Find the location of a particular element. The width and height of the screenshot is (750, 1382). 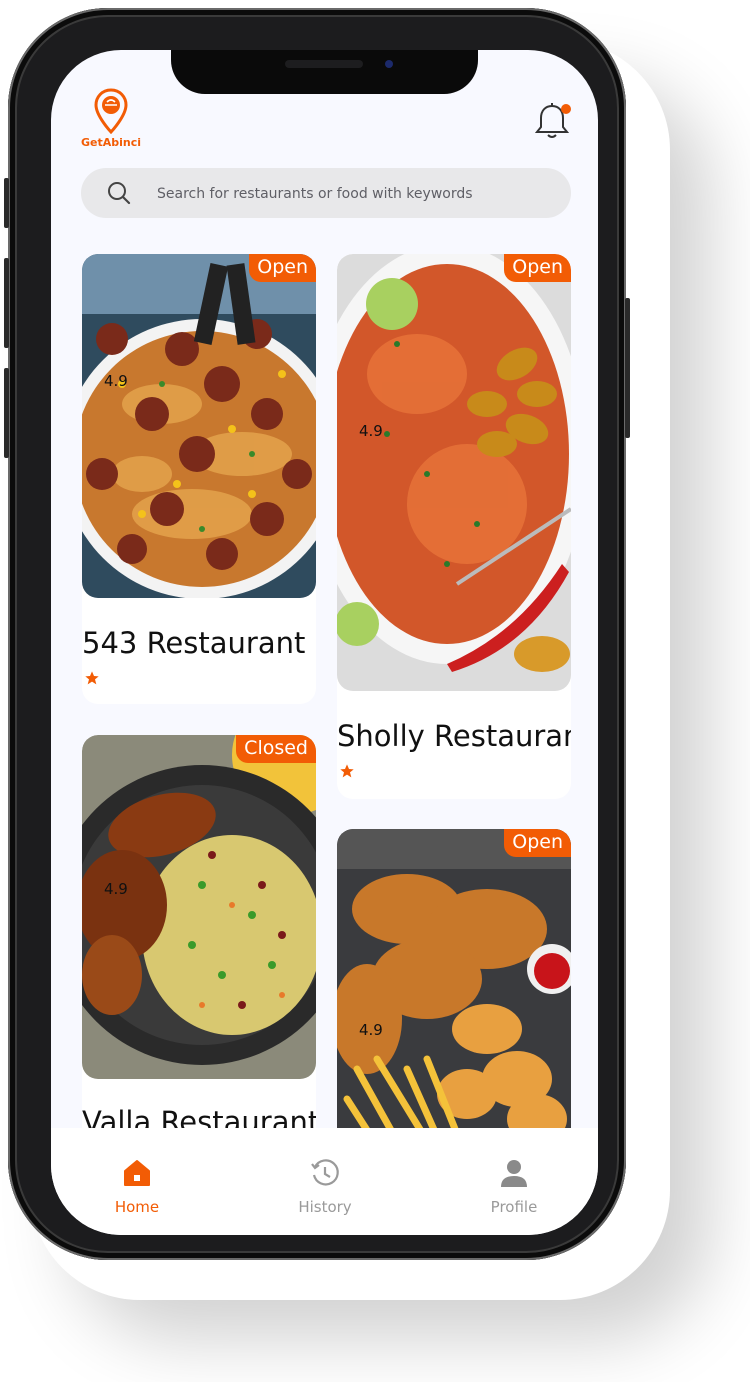

phone-volume-up is located at coordinates (6, 303).